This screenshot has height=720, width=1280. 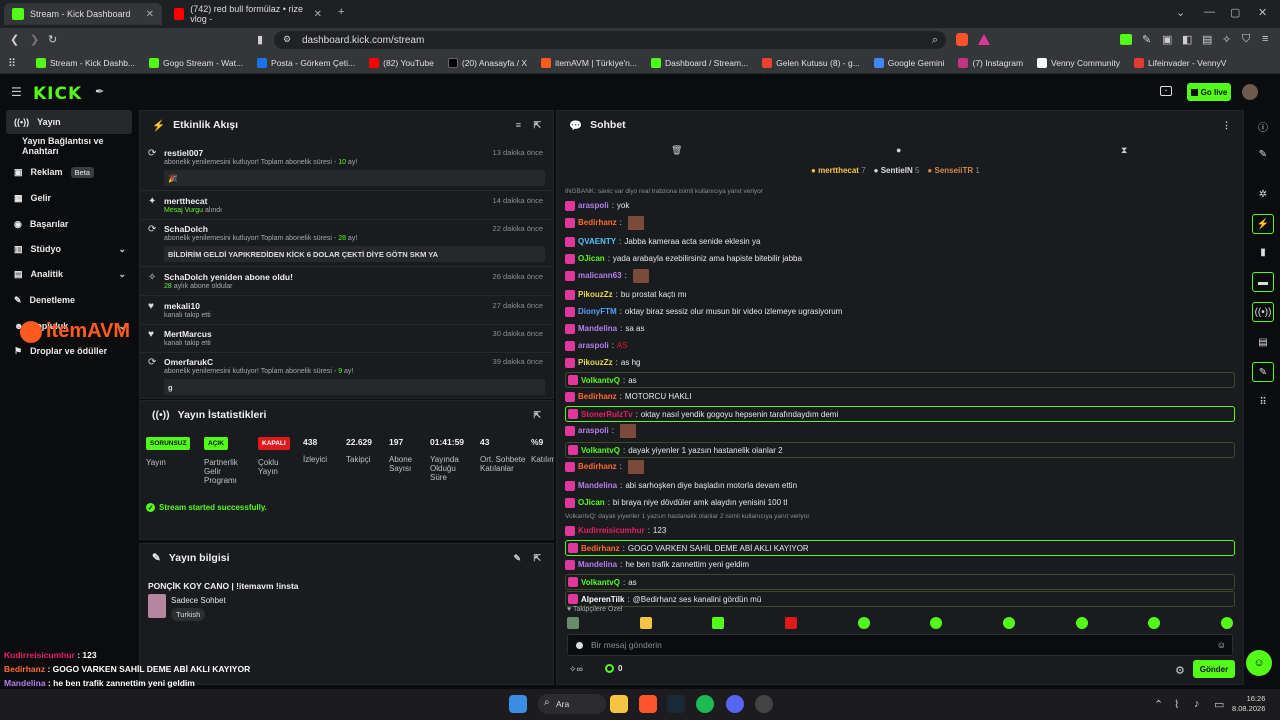 I want to click on zoom-icon: ⌕, so click(x=935, y=40).